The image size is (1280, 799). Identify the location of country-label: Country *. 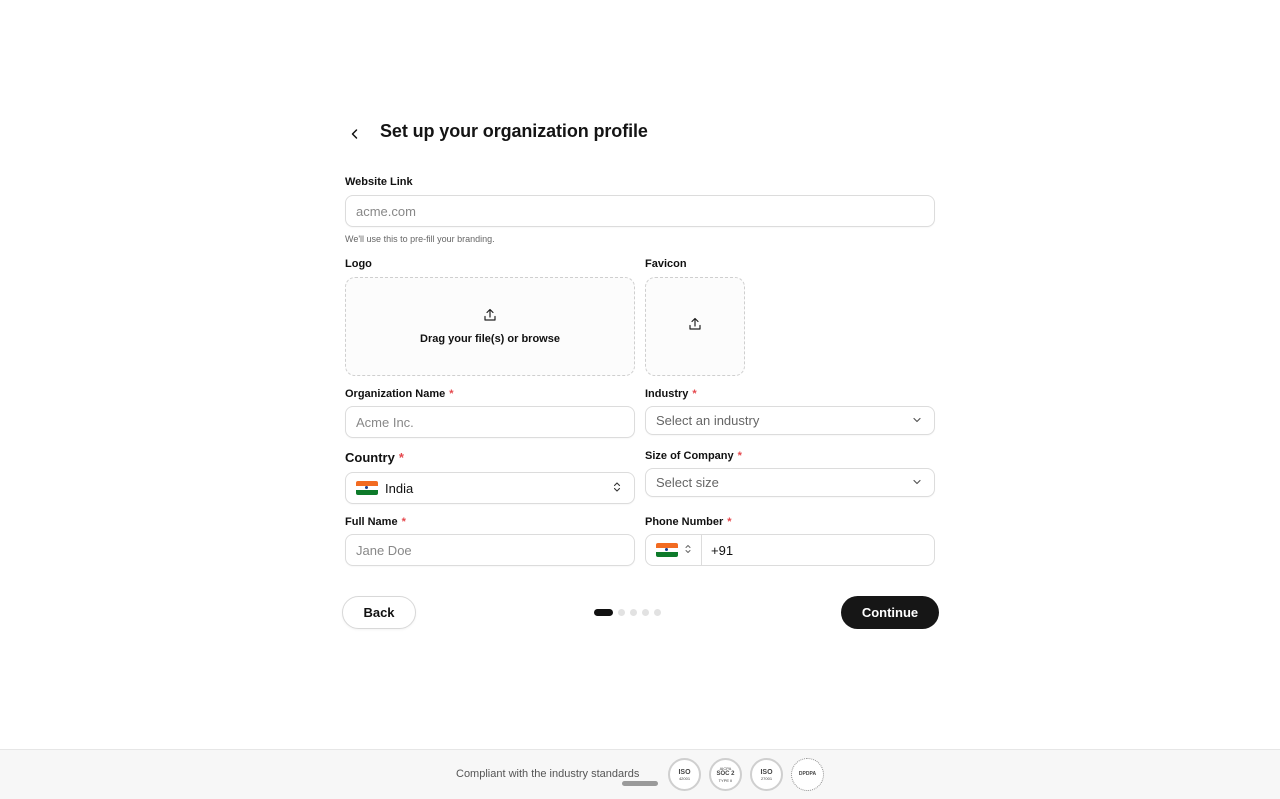
(374, 457).